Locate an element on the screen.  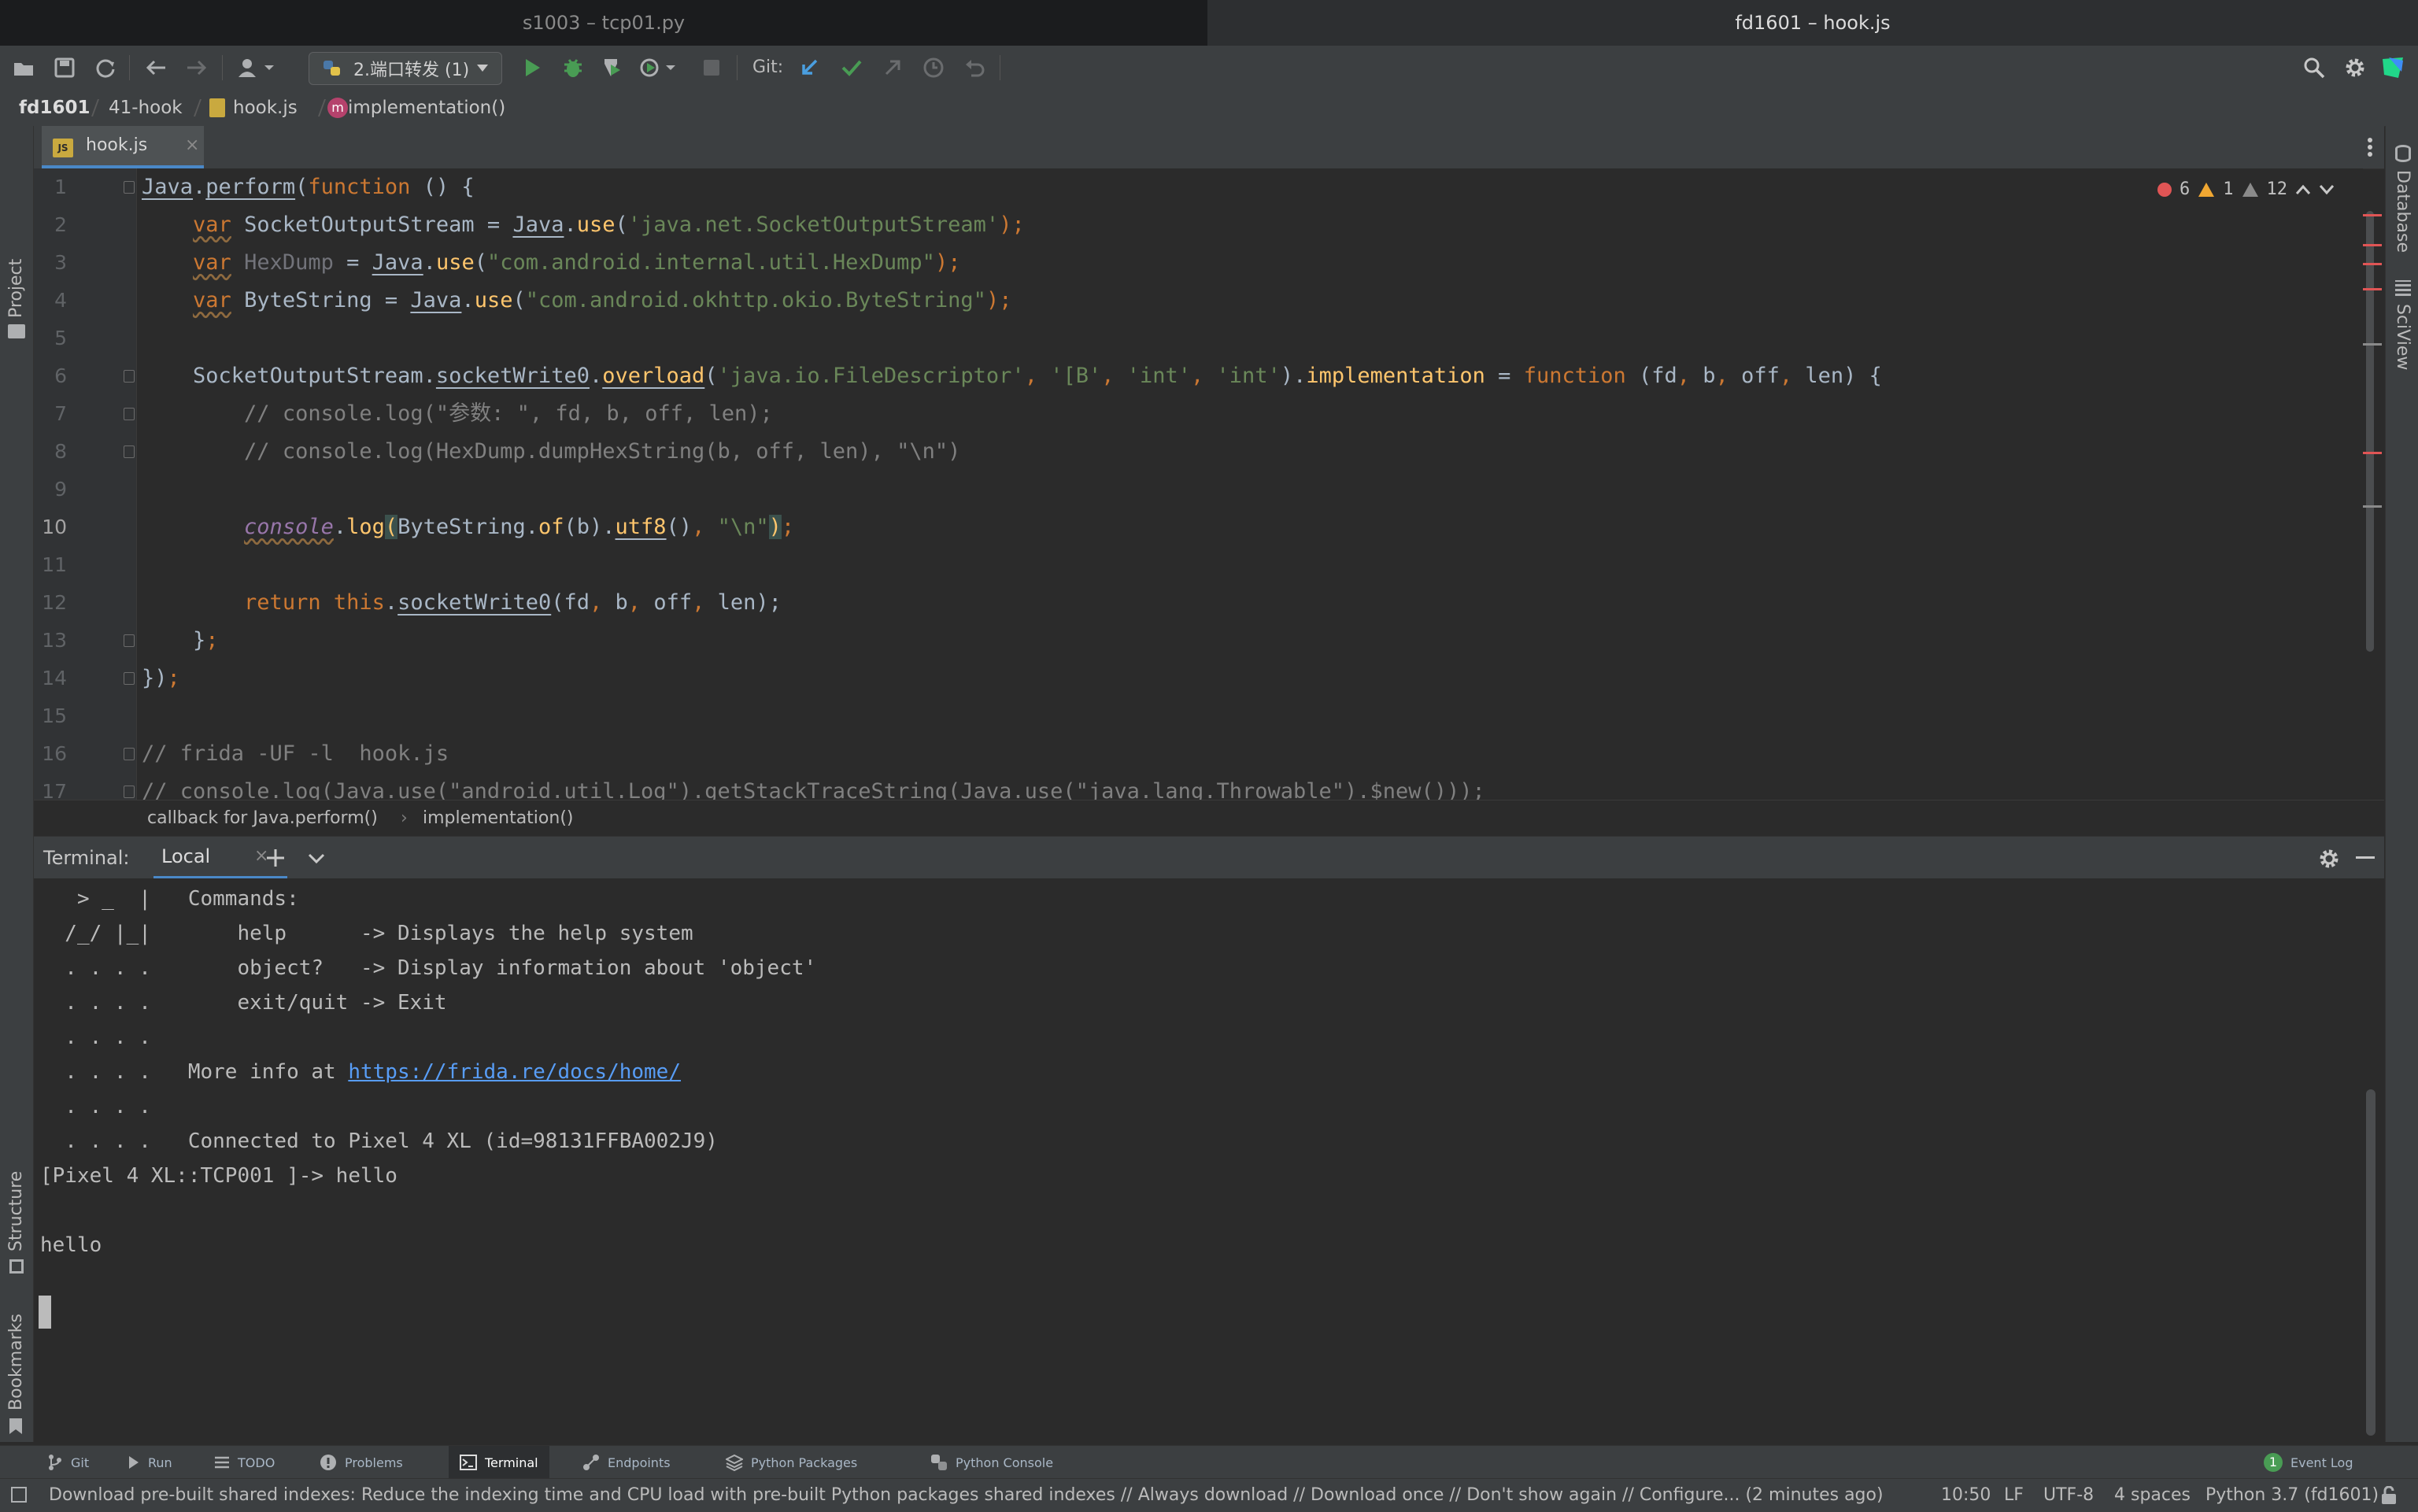
code-line-1: Java.perform(function () { is located at coordinates (308, 187).